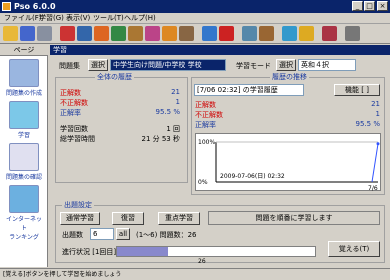 Image resolution: width=390 pixels, height=280 pixels. What do you see at coordinates (167, 112) in the screenshot?
I see `overall-rate-value: 95.5 %` at bounding box center [167, 112].